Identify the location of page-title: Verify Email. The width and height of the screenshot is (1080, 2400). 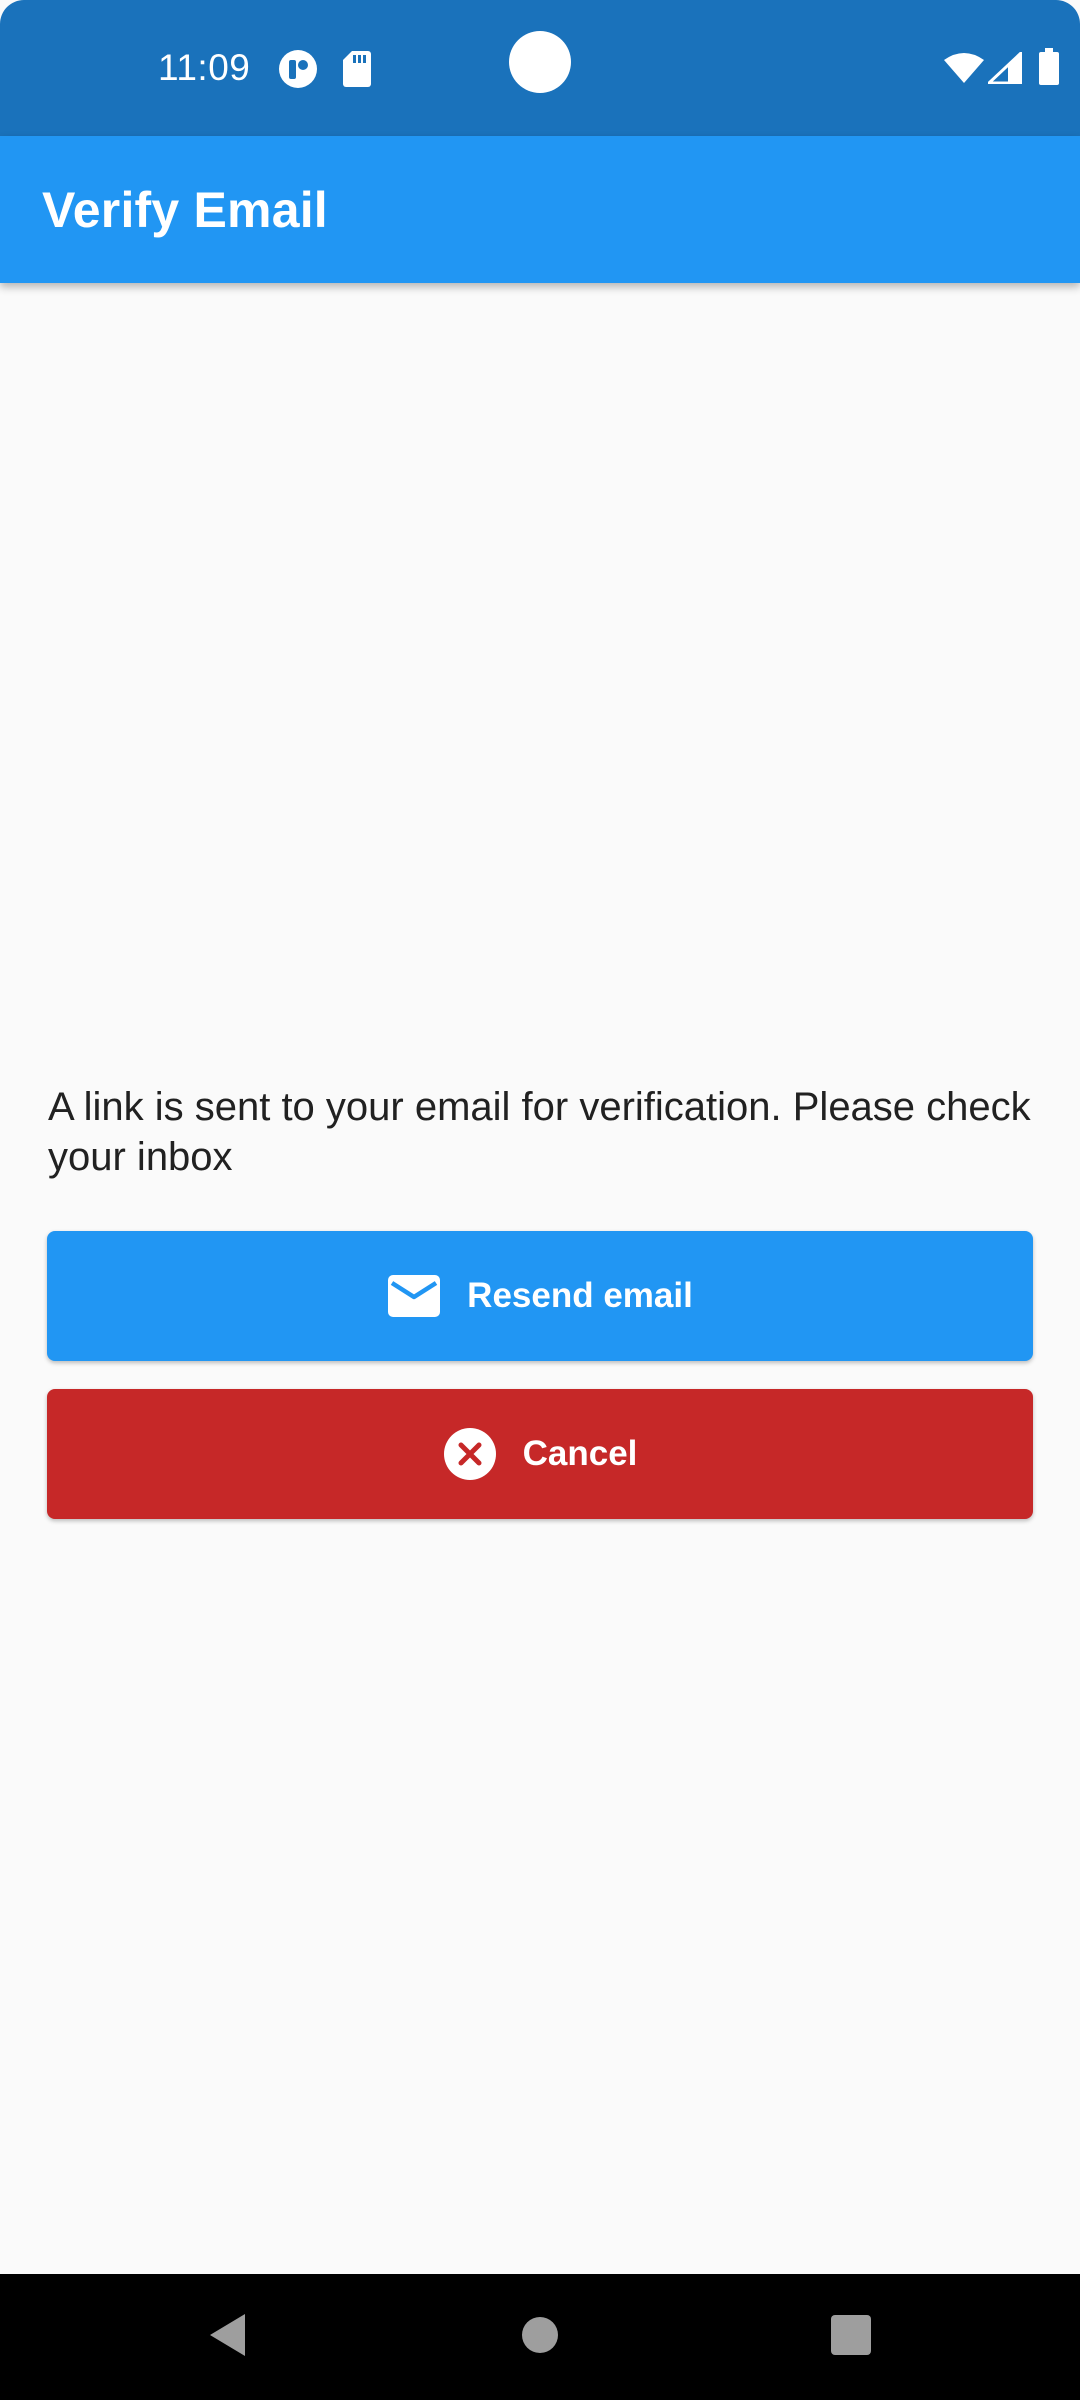
(185, 210).